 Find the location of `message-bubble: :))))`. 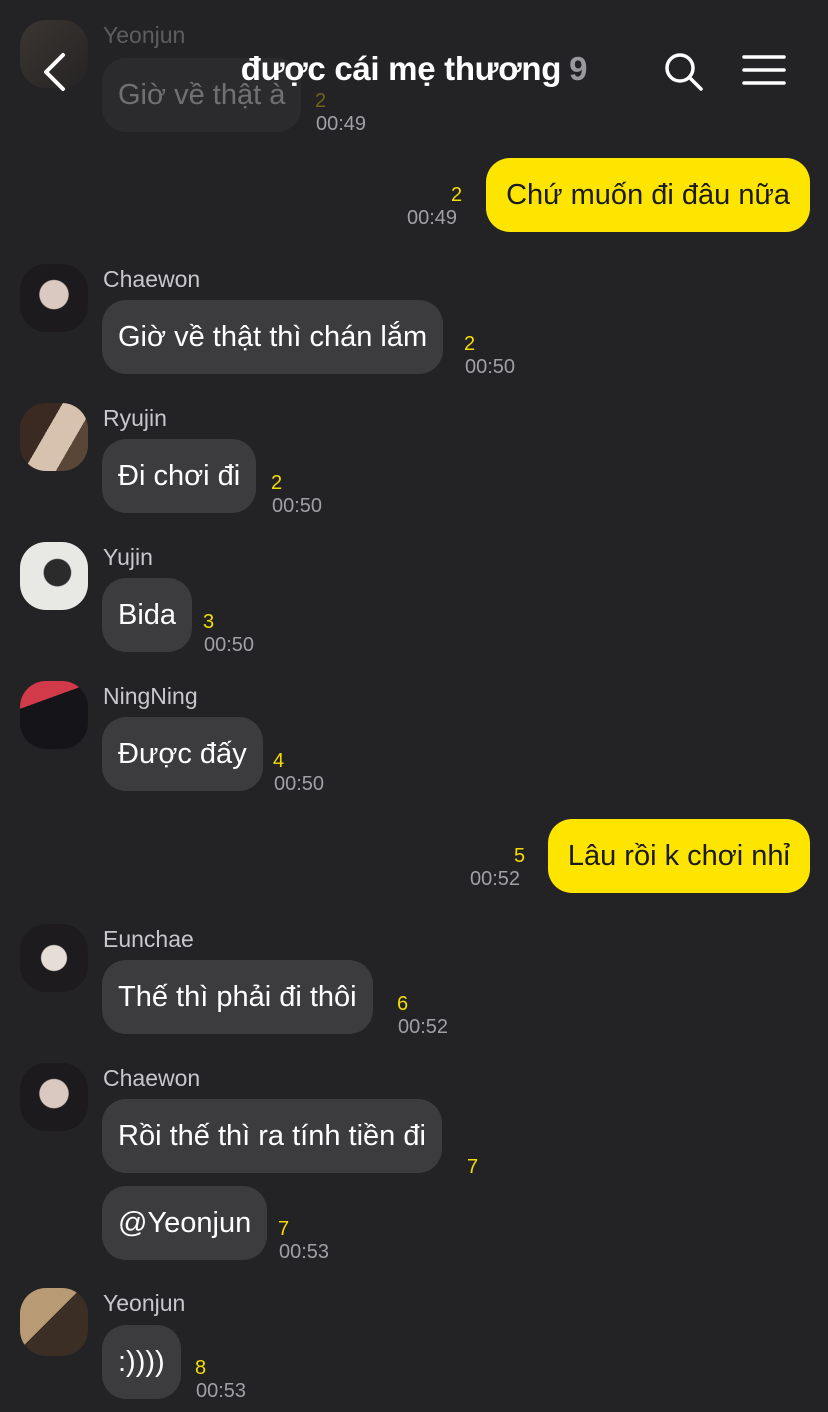

message-bubble: :)))) is located at coordinates (141, 1362).